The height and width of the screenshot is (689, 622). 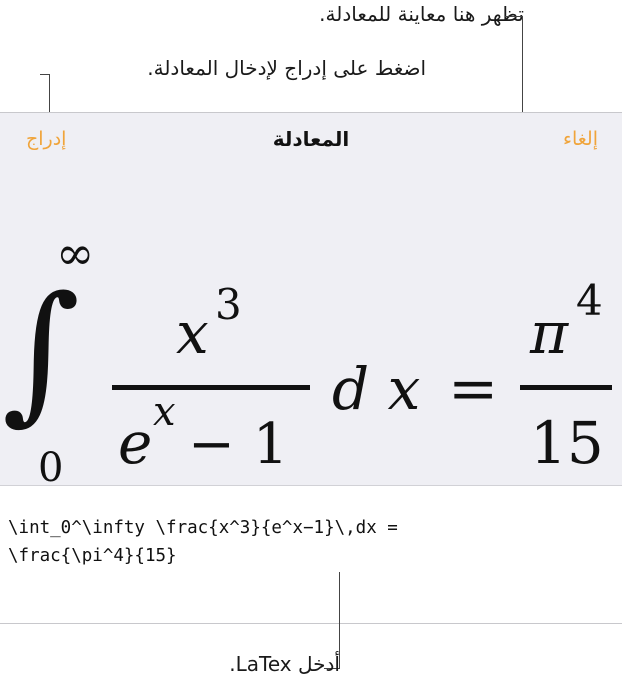 What do you see at coordinates (580, 139) in the screenshot?
I see `cancel-button: إلغاء` at bounding box center [580, 139].